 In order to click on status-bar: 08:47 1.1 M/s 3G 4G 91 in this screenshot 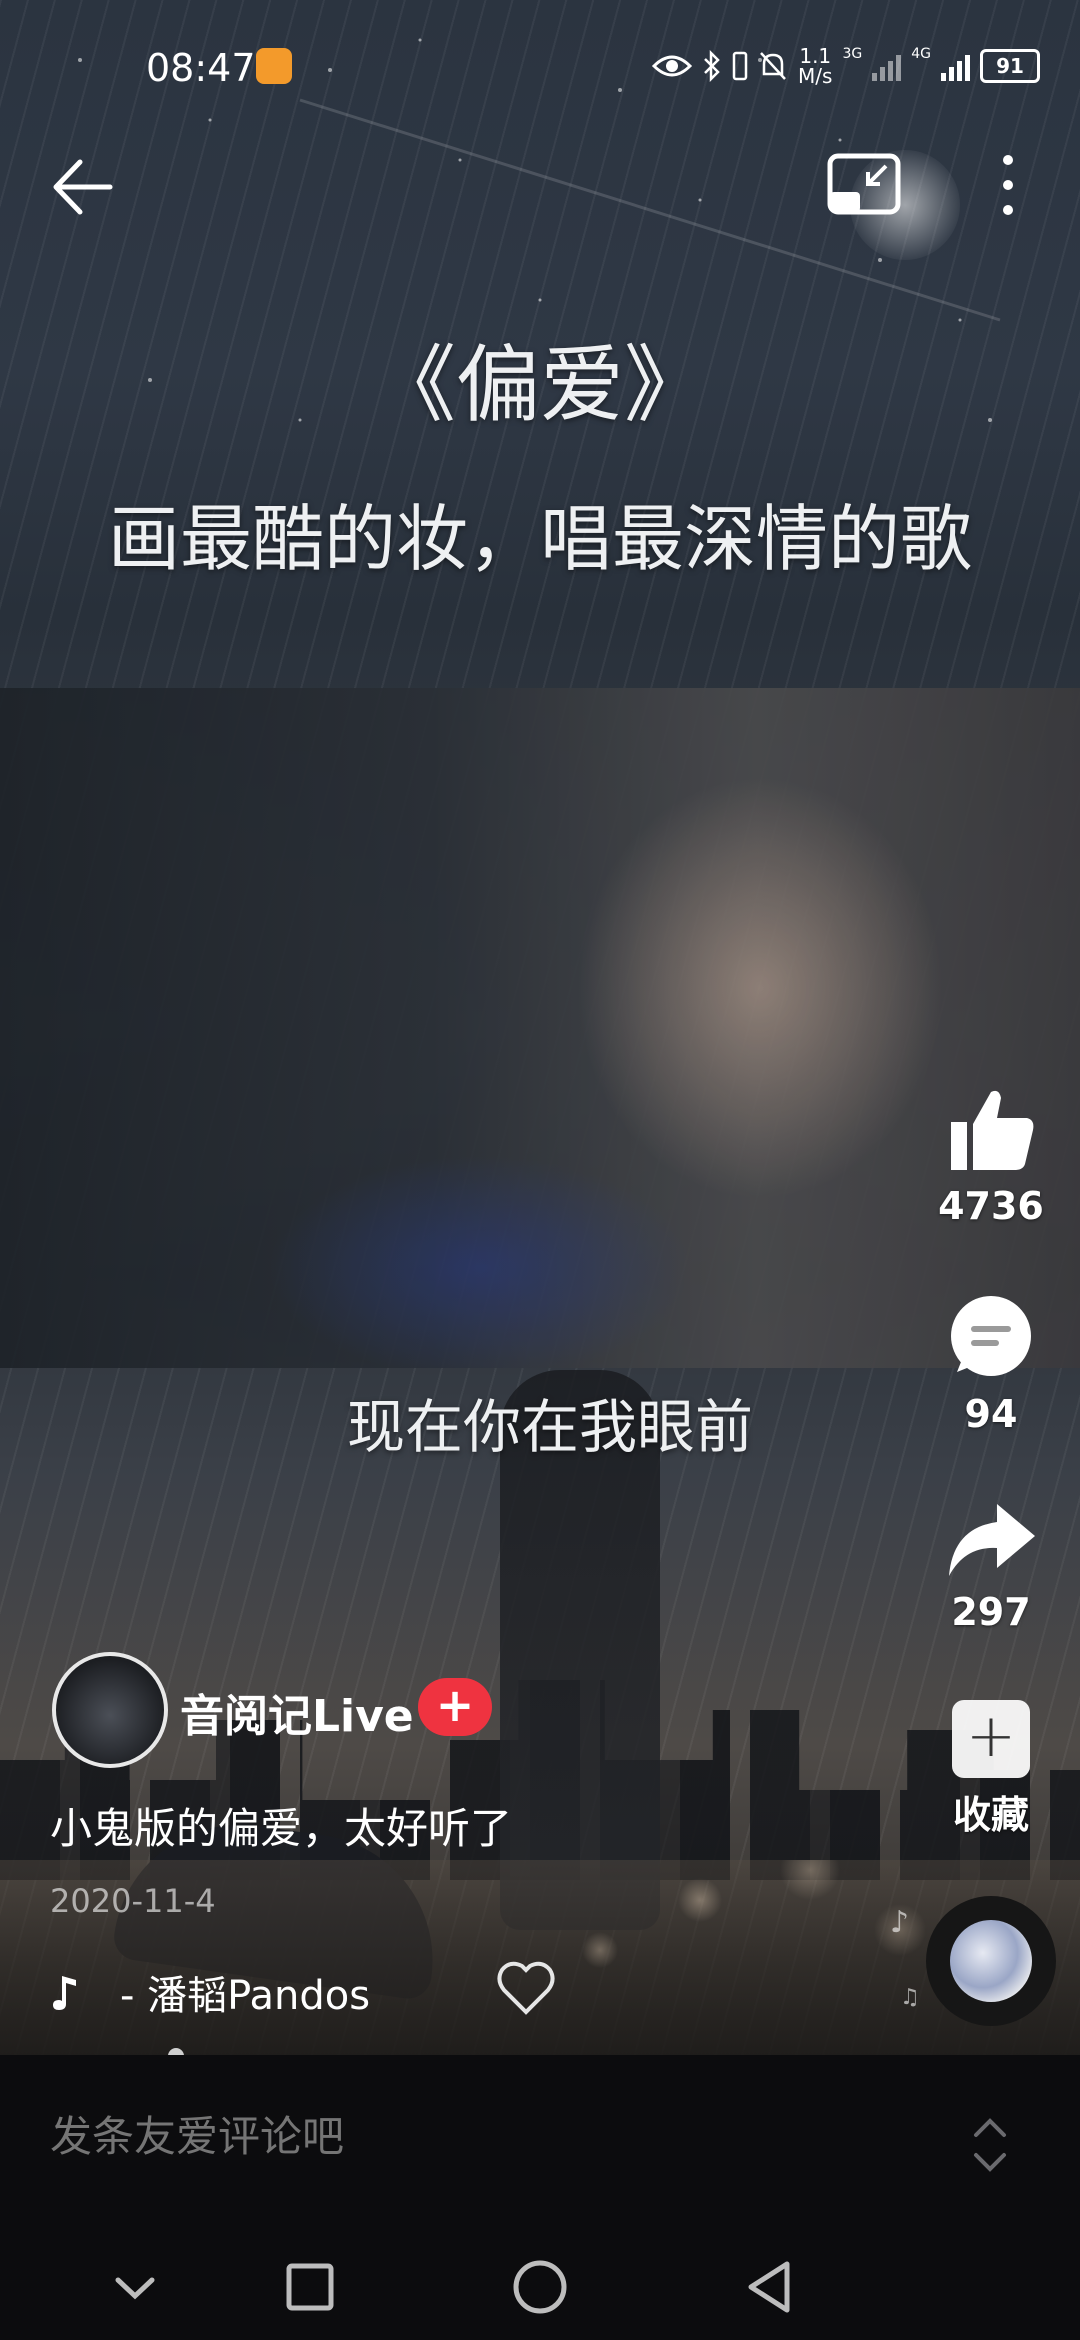, I will do `click(540, 65)`.